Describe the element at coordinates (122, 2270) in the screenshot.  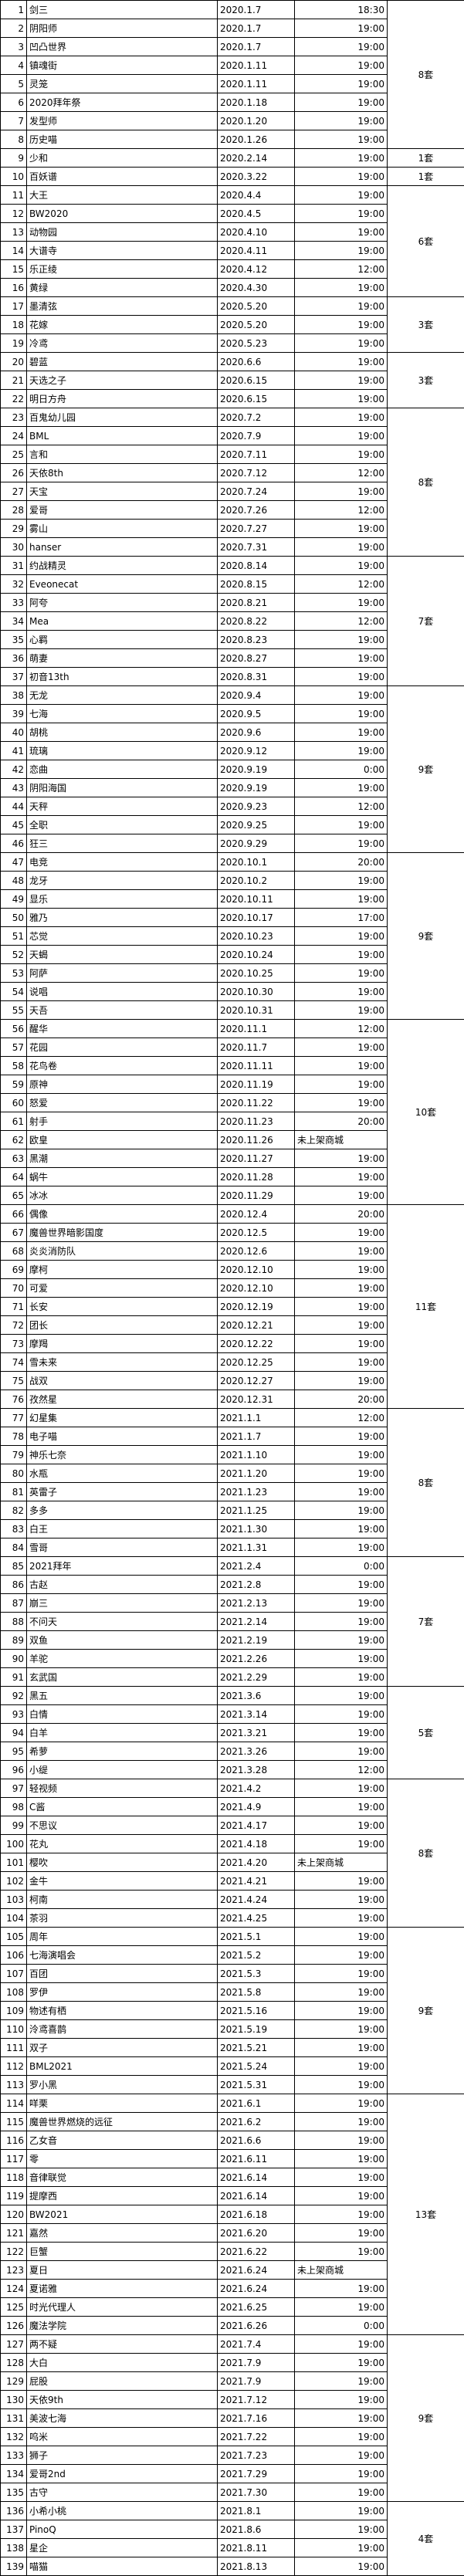
I see `item-name: 夏日` at that location.